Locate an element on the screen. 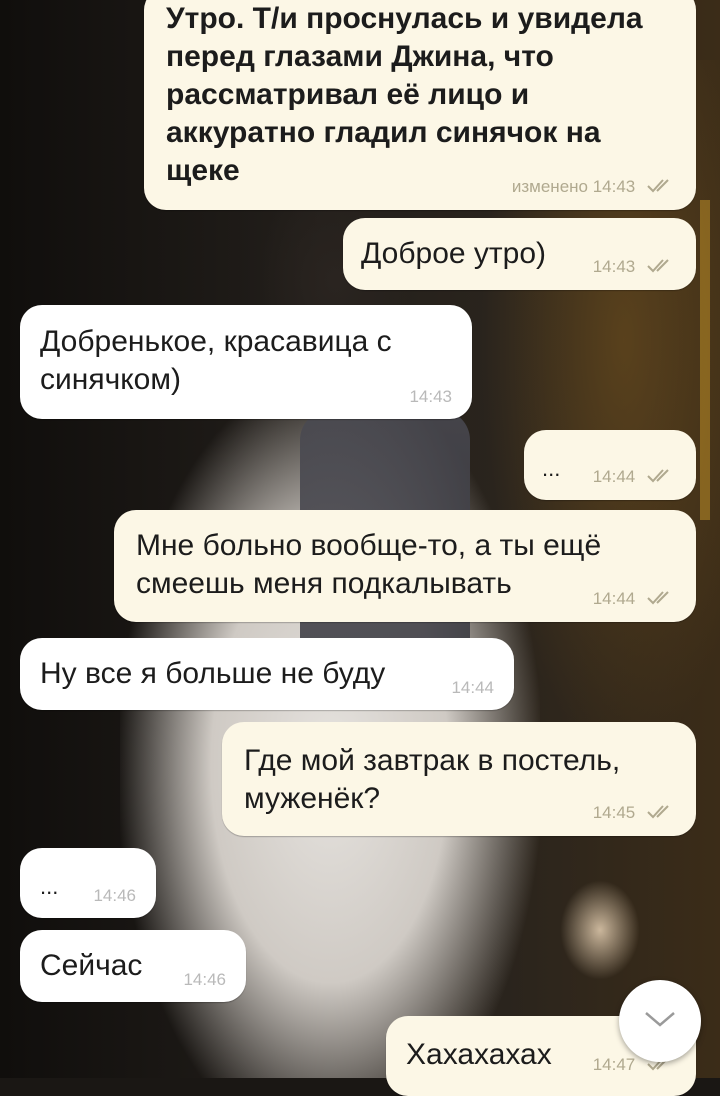  message-meta: изменено 14:43 is located at coordinates (594, 187).